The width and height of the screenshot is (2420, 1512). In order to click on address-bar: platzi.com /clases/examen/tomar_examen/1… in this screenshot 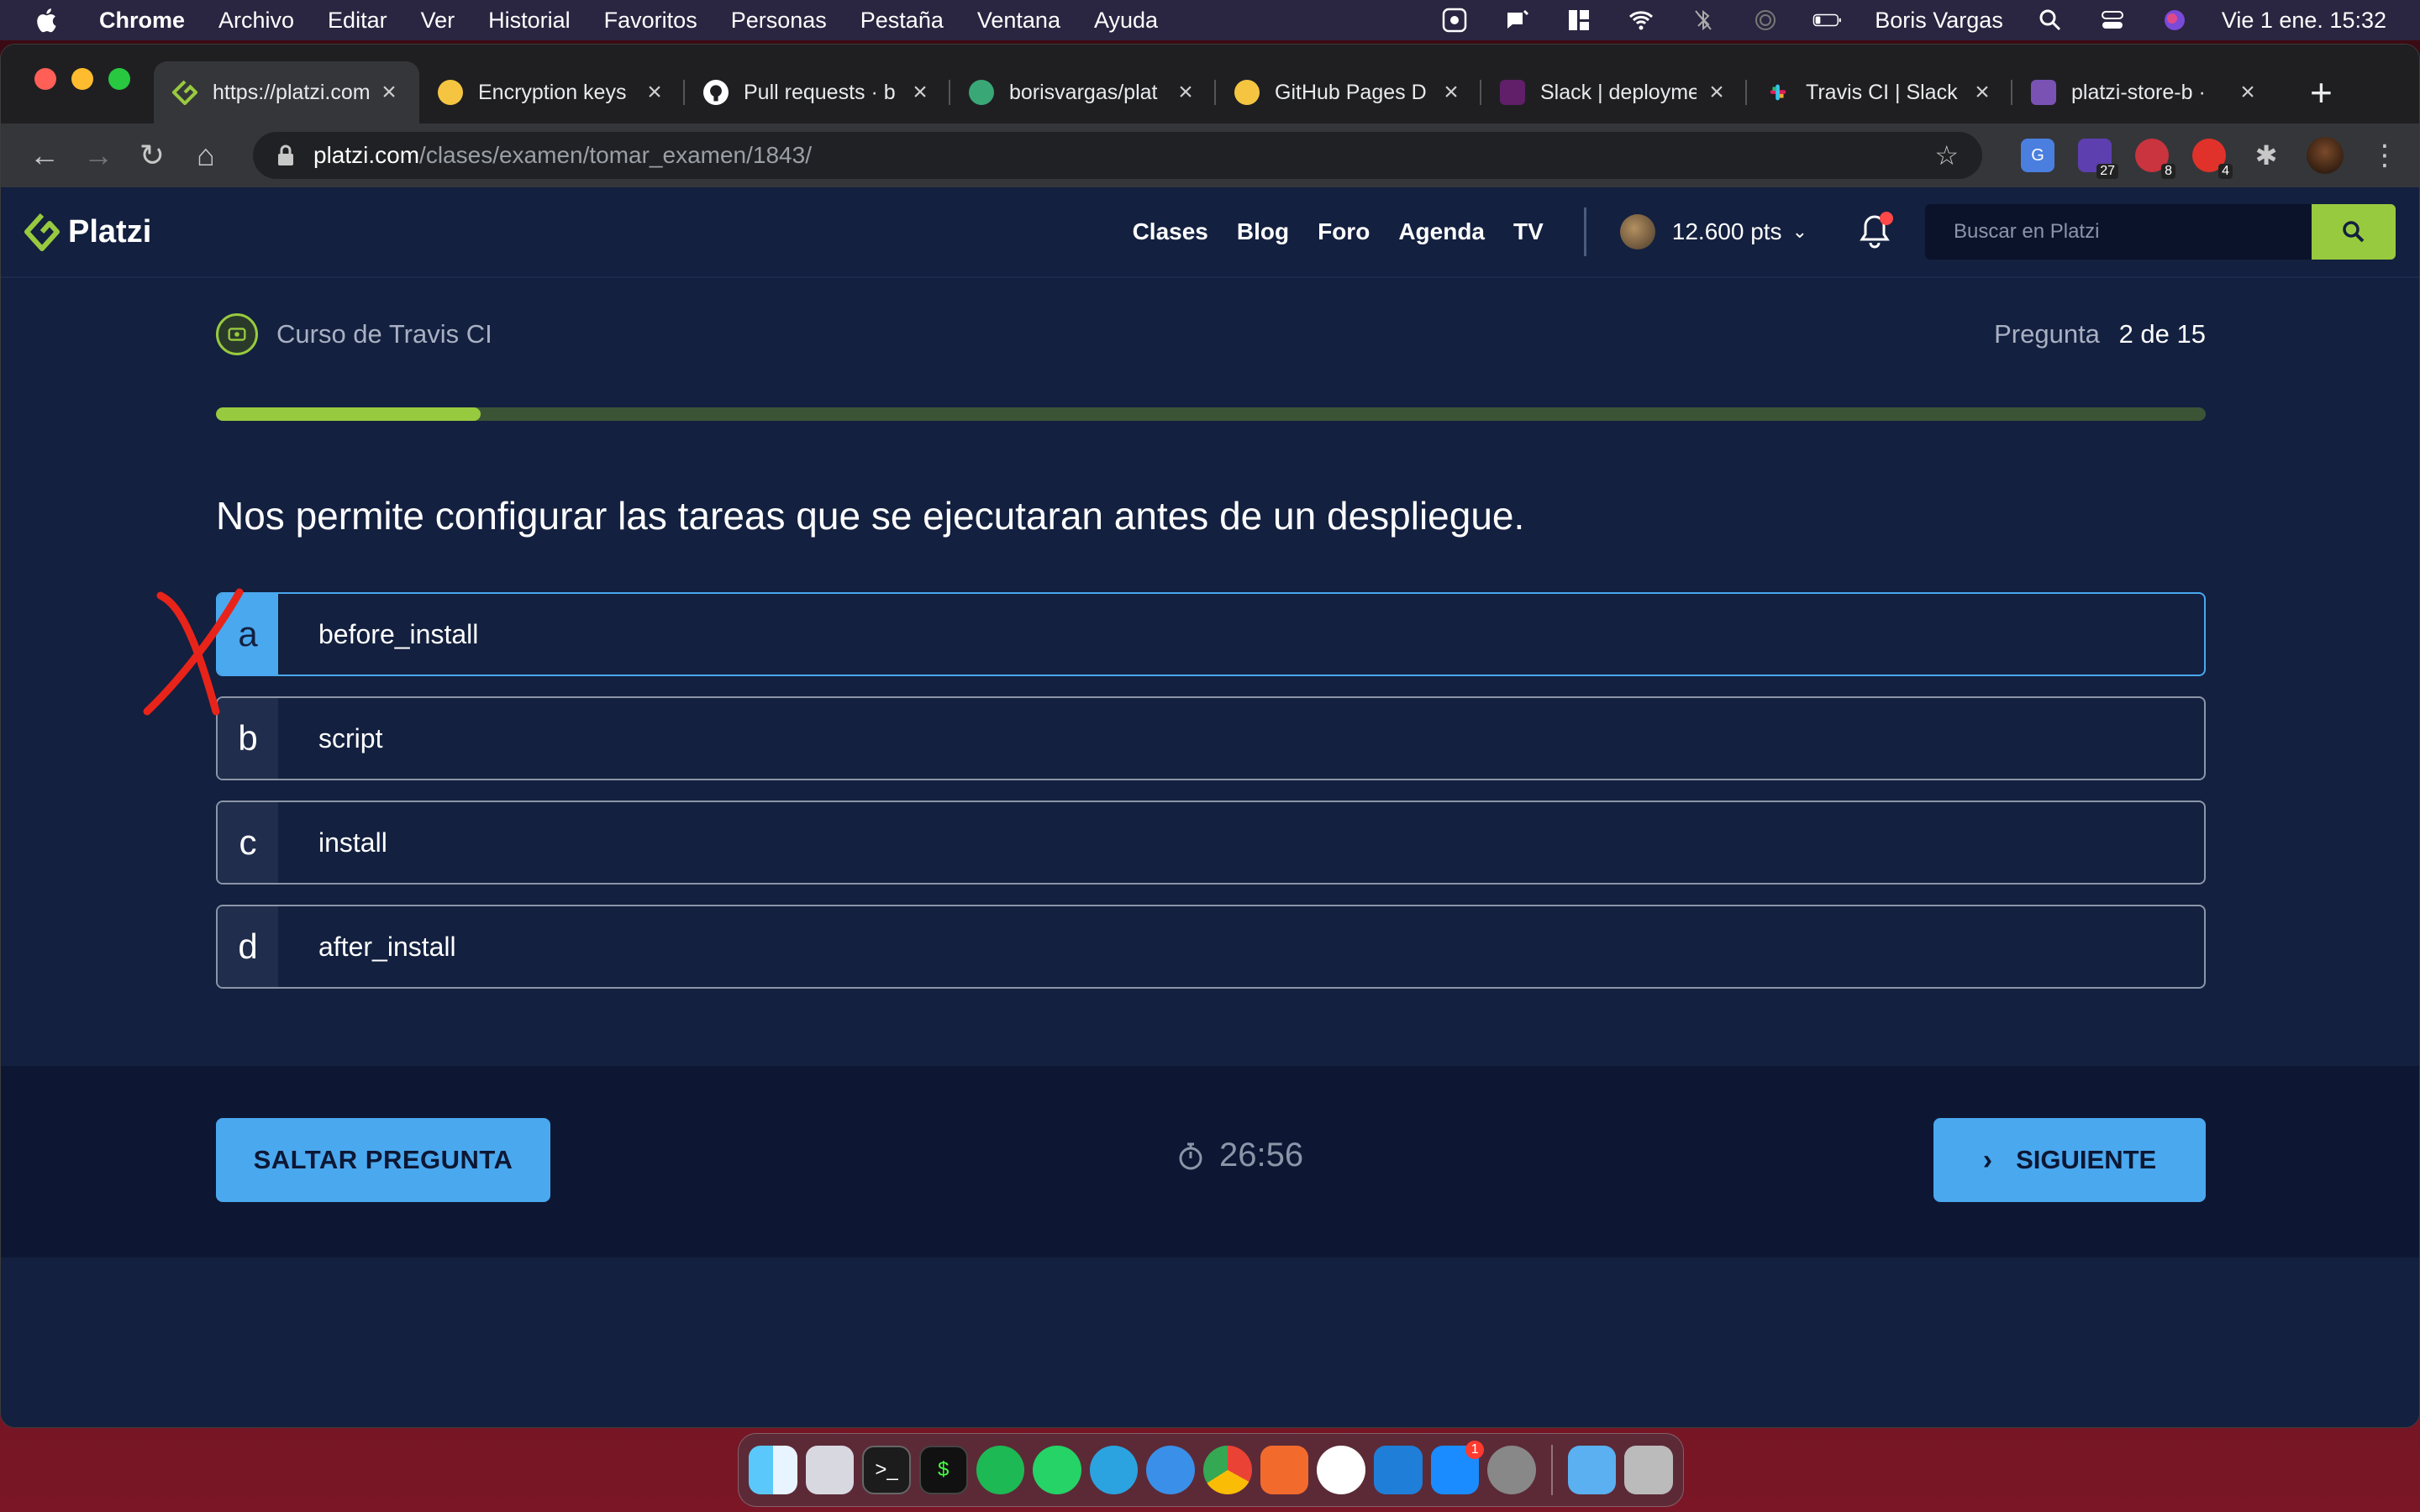, I will do `click(1117, 155)`.